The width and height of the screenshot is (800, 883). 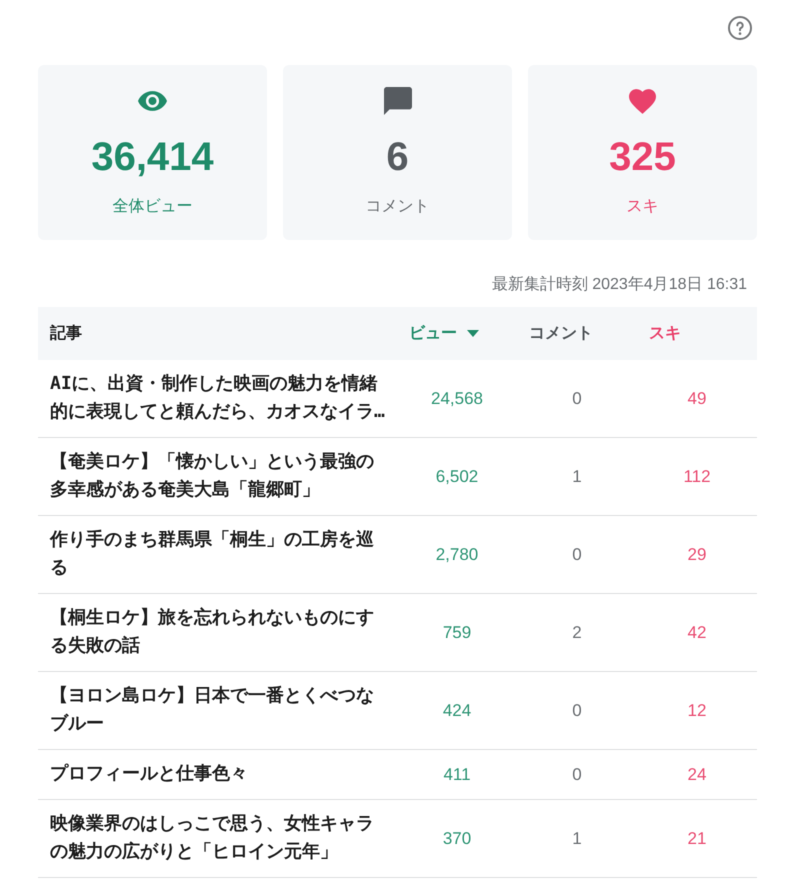 I want to click on caret-down-icon, so click(x=473, y=333).